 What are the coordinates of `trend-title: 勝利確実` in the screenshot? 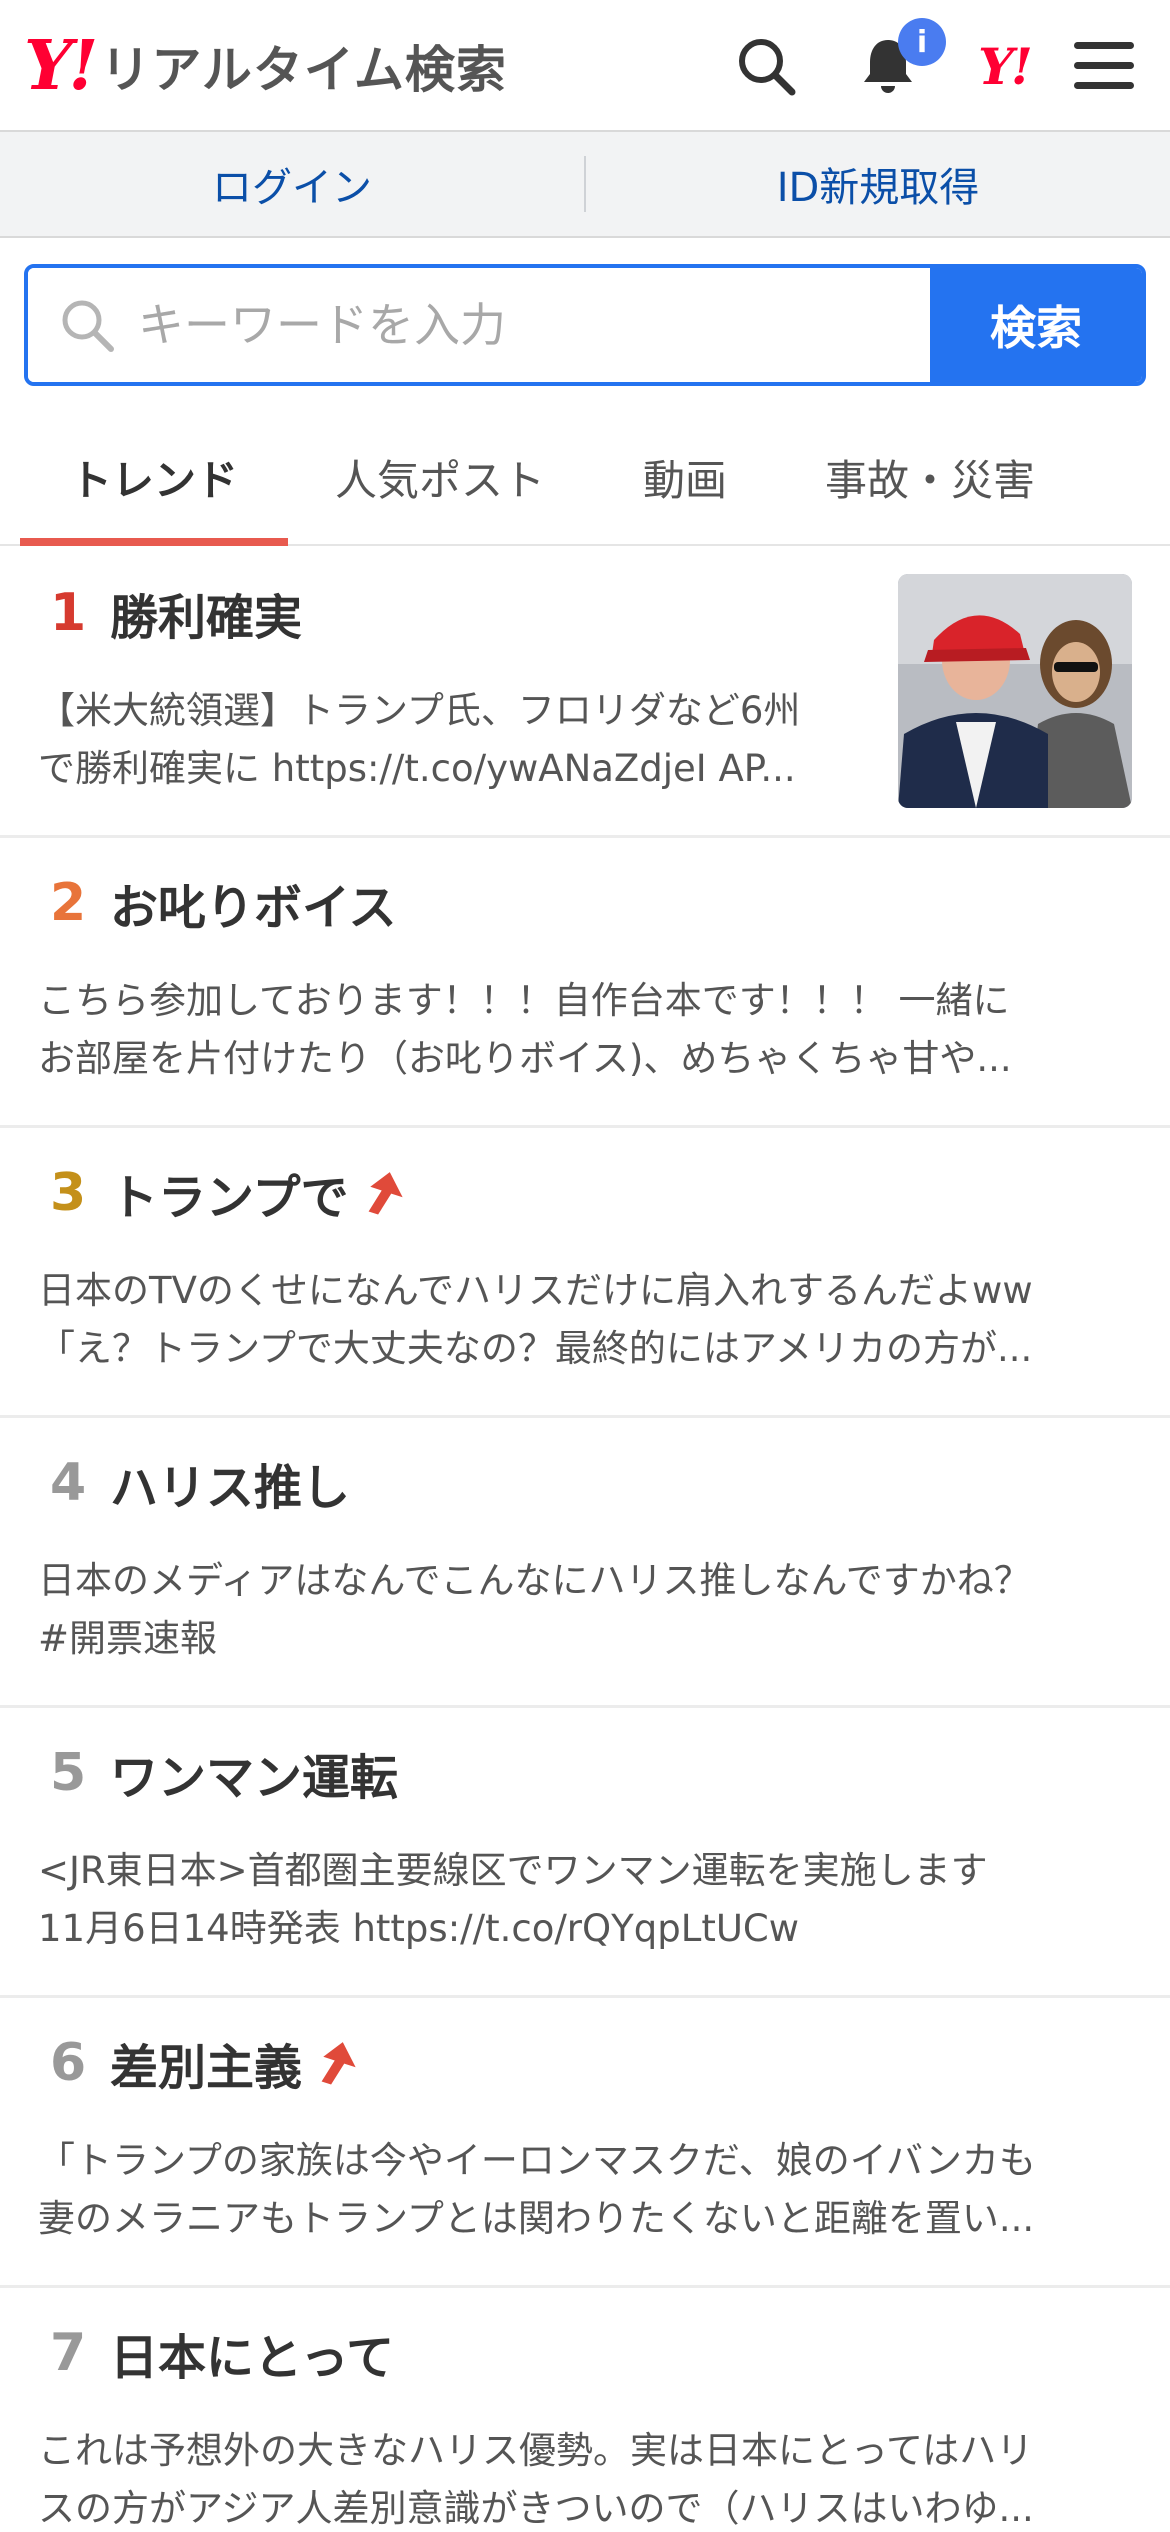 It's located at (206, 618).